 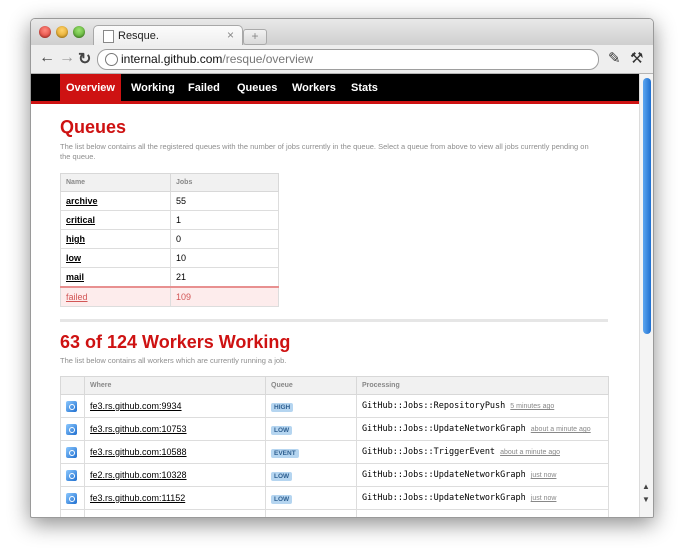 What do you see at coordinates (647, 206) in the screenshot?
I see `scrollbar-thumb` at bounding box center [647, 206].